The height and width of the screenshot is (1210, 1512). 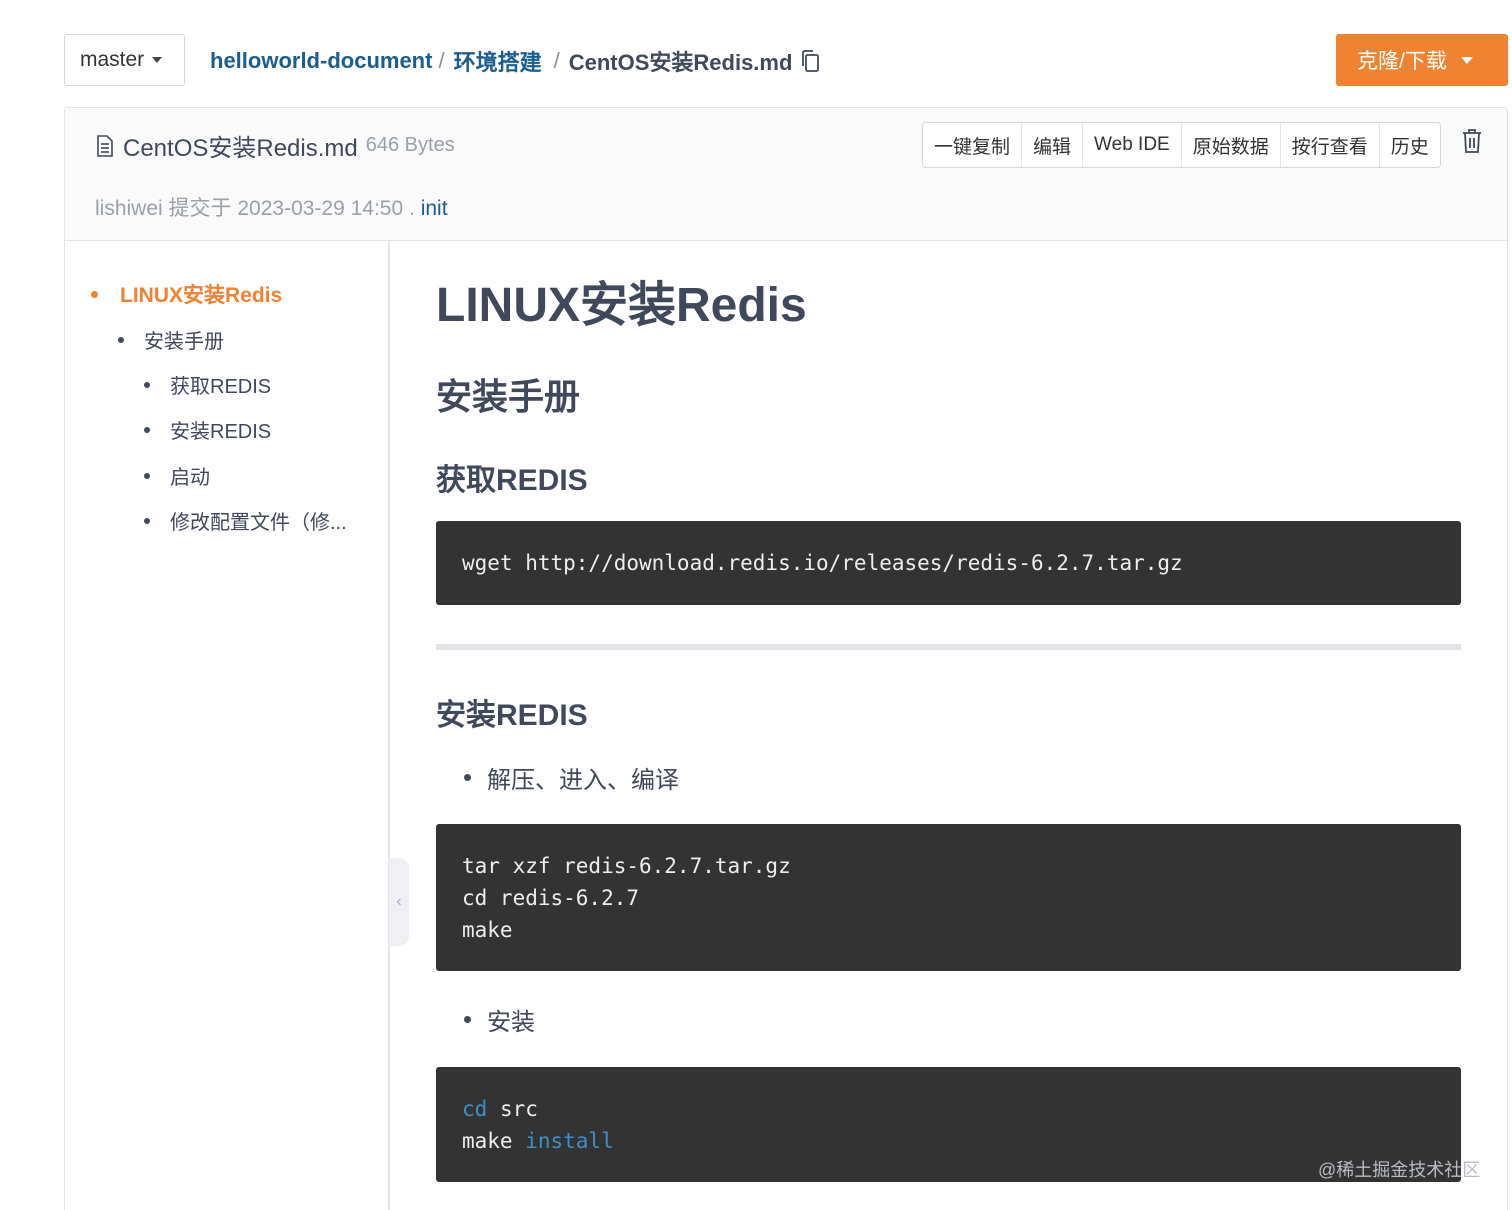 I want to click on watermark: @稀土掘金技术社区, so click(x=1399, y=1170).